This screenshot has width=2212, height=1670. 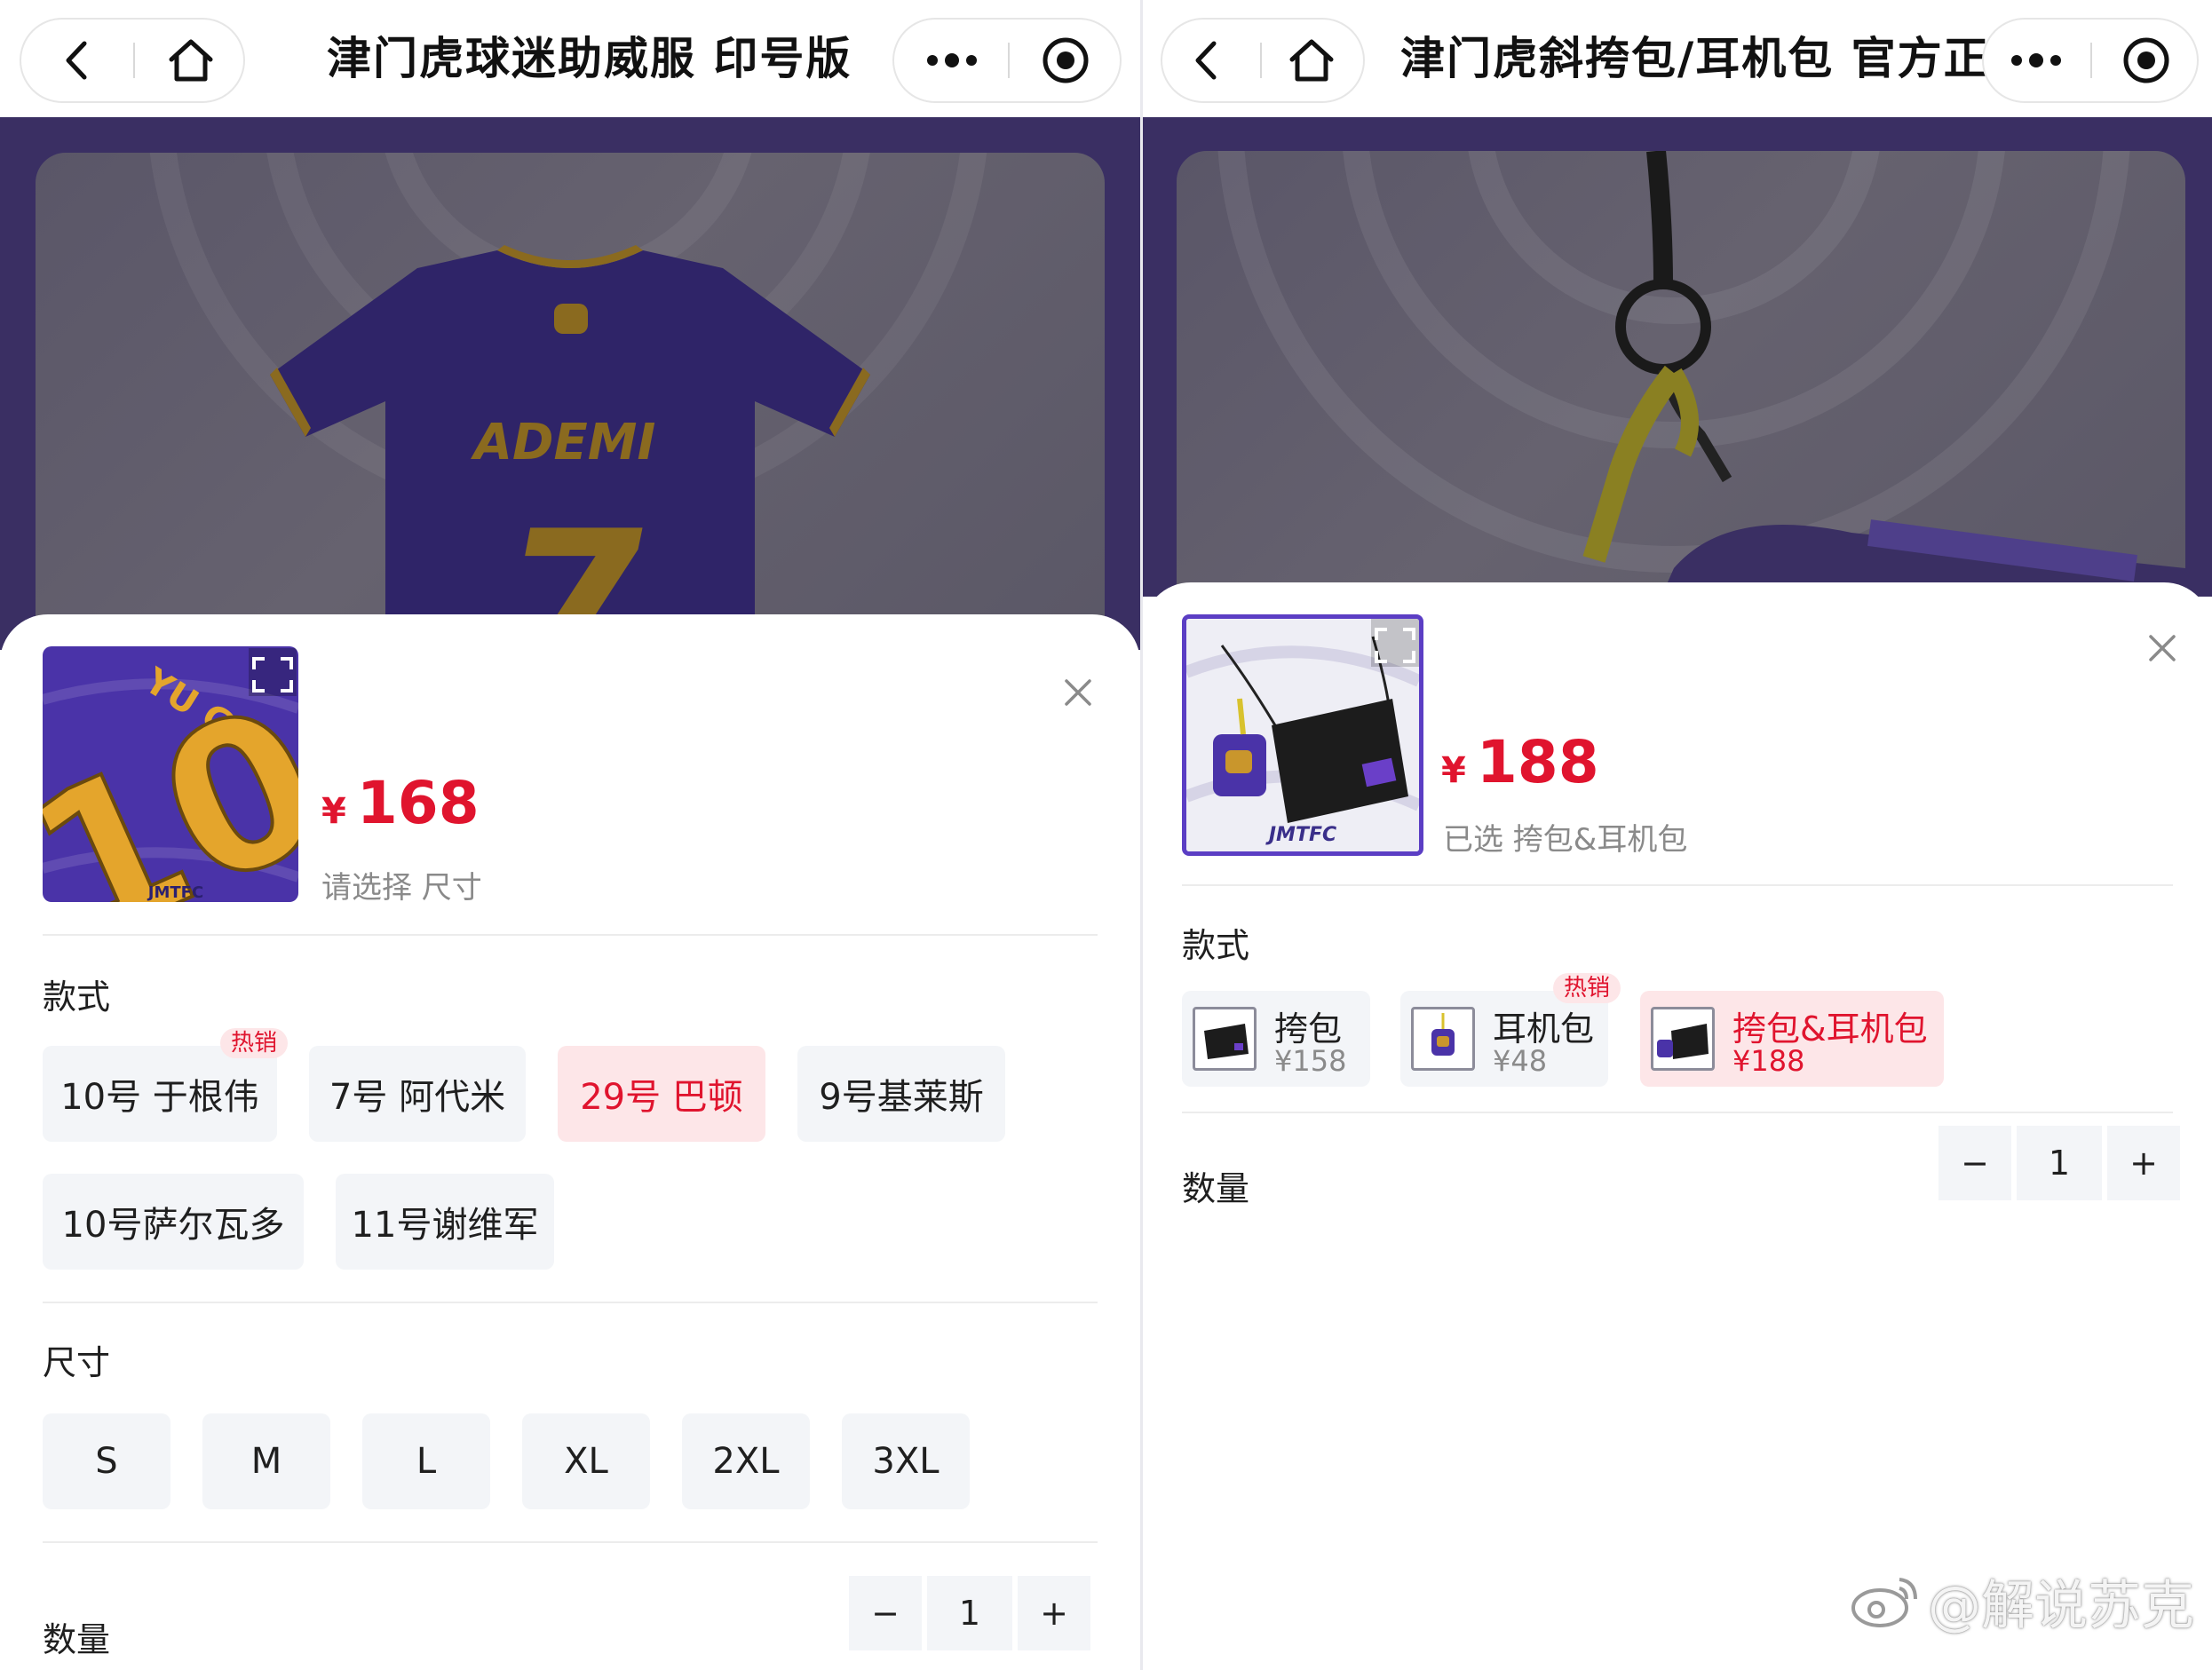 I want to click on chevron-left-icon, so click(x=76, y=60).